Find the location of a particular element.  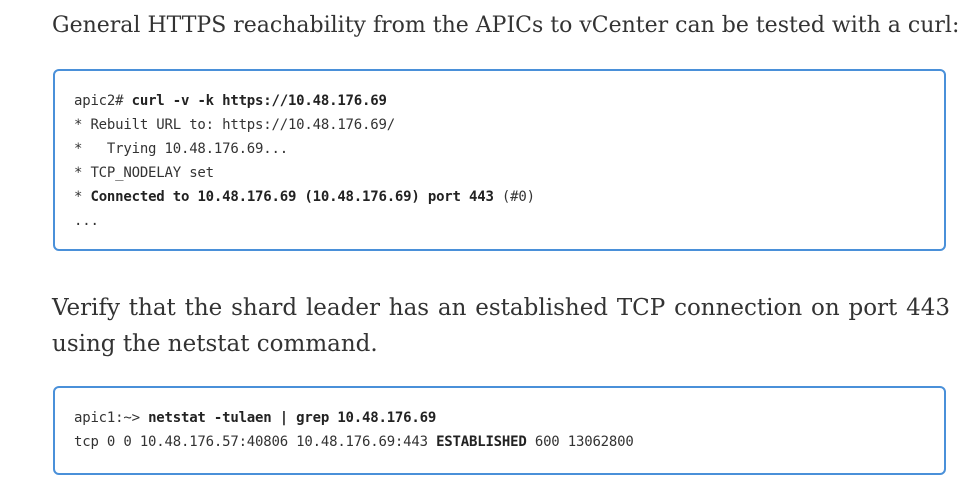

output-prefix: * is located at coordinates (82, 197).